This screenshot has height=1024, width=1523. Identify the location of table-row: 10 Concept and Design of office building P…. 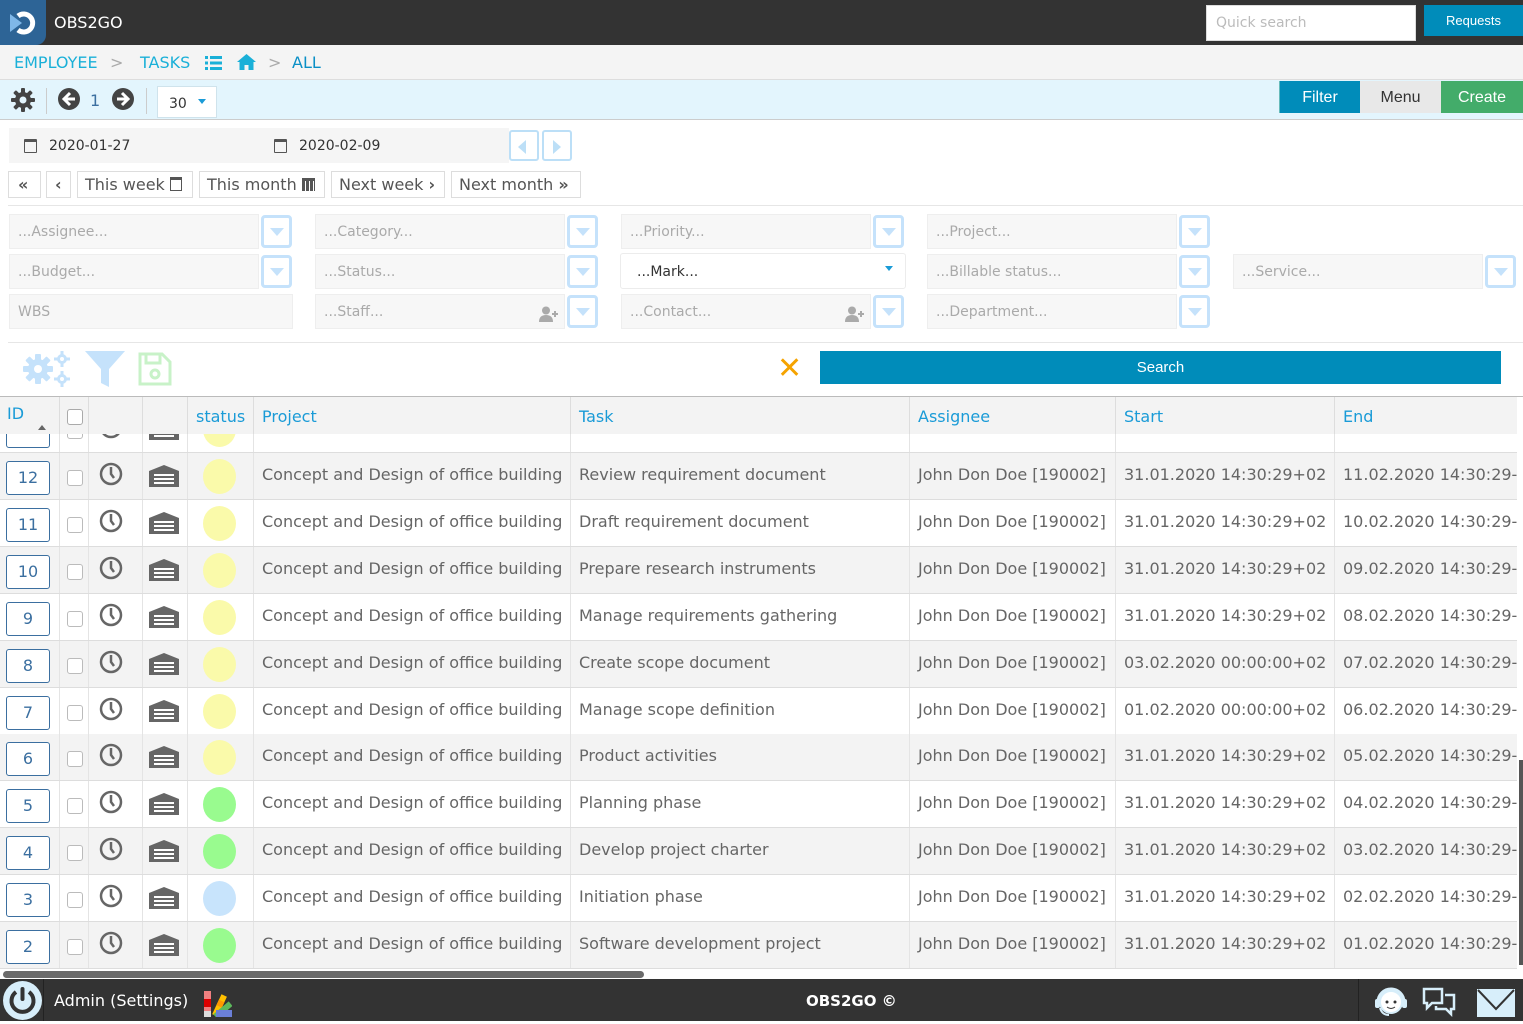
(758, 570).